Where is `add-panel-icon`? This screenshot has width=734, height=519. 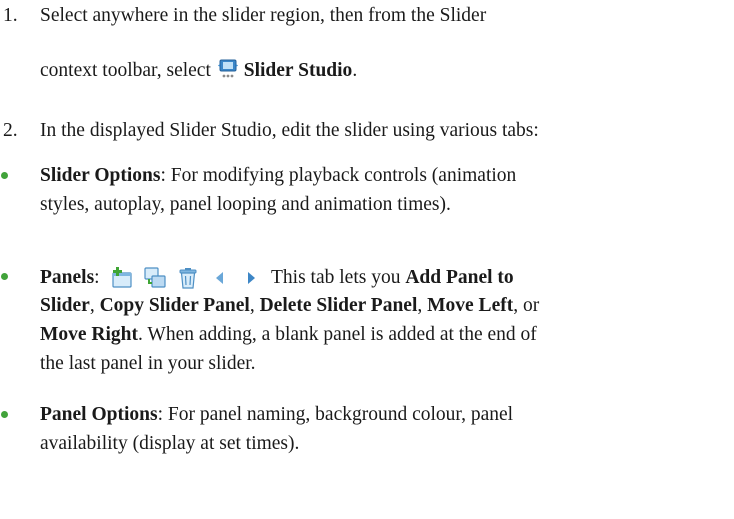
add-panel-icon is located at coordinates (122, 281).